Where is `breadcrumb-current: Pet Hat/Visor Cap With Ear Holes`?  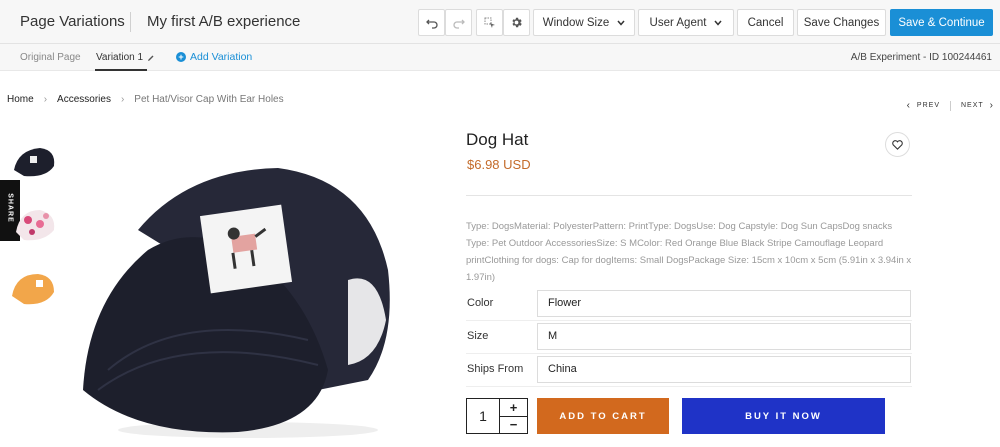 breadcrumb-current: Pet Hat/Visor Cap With Ear Holes is located at coordinates (209, 99).